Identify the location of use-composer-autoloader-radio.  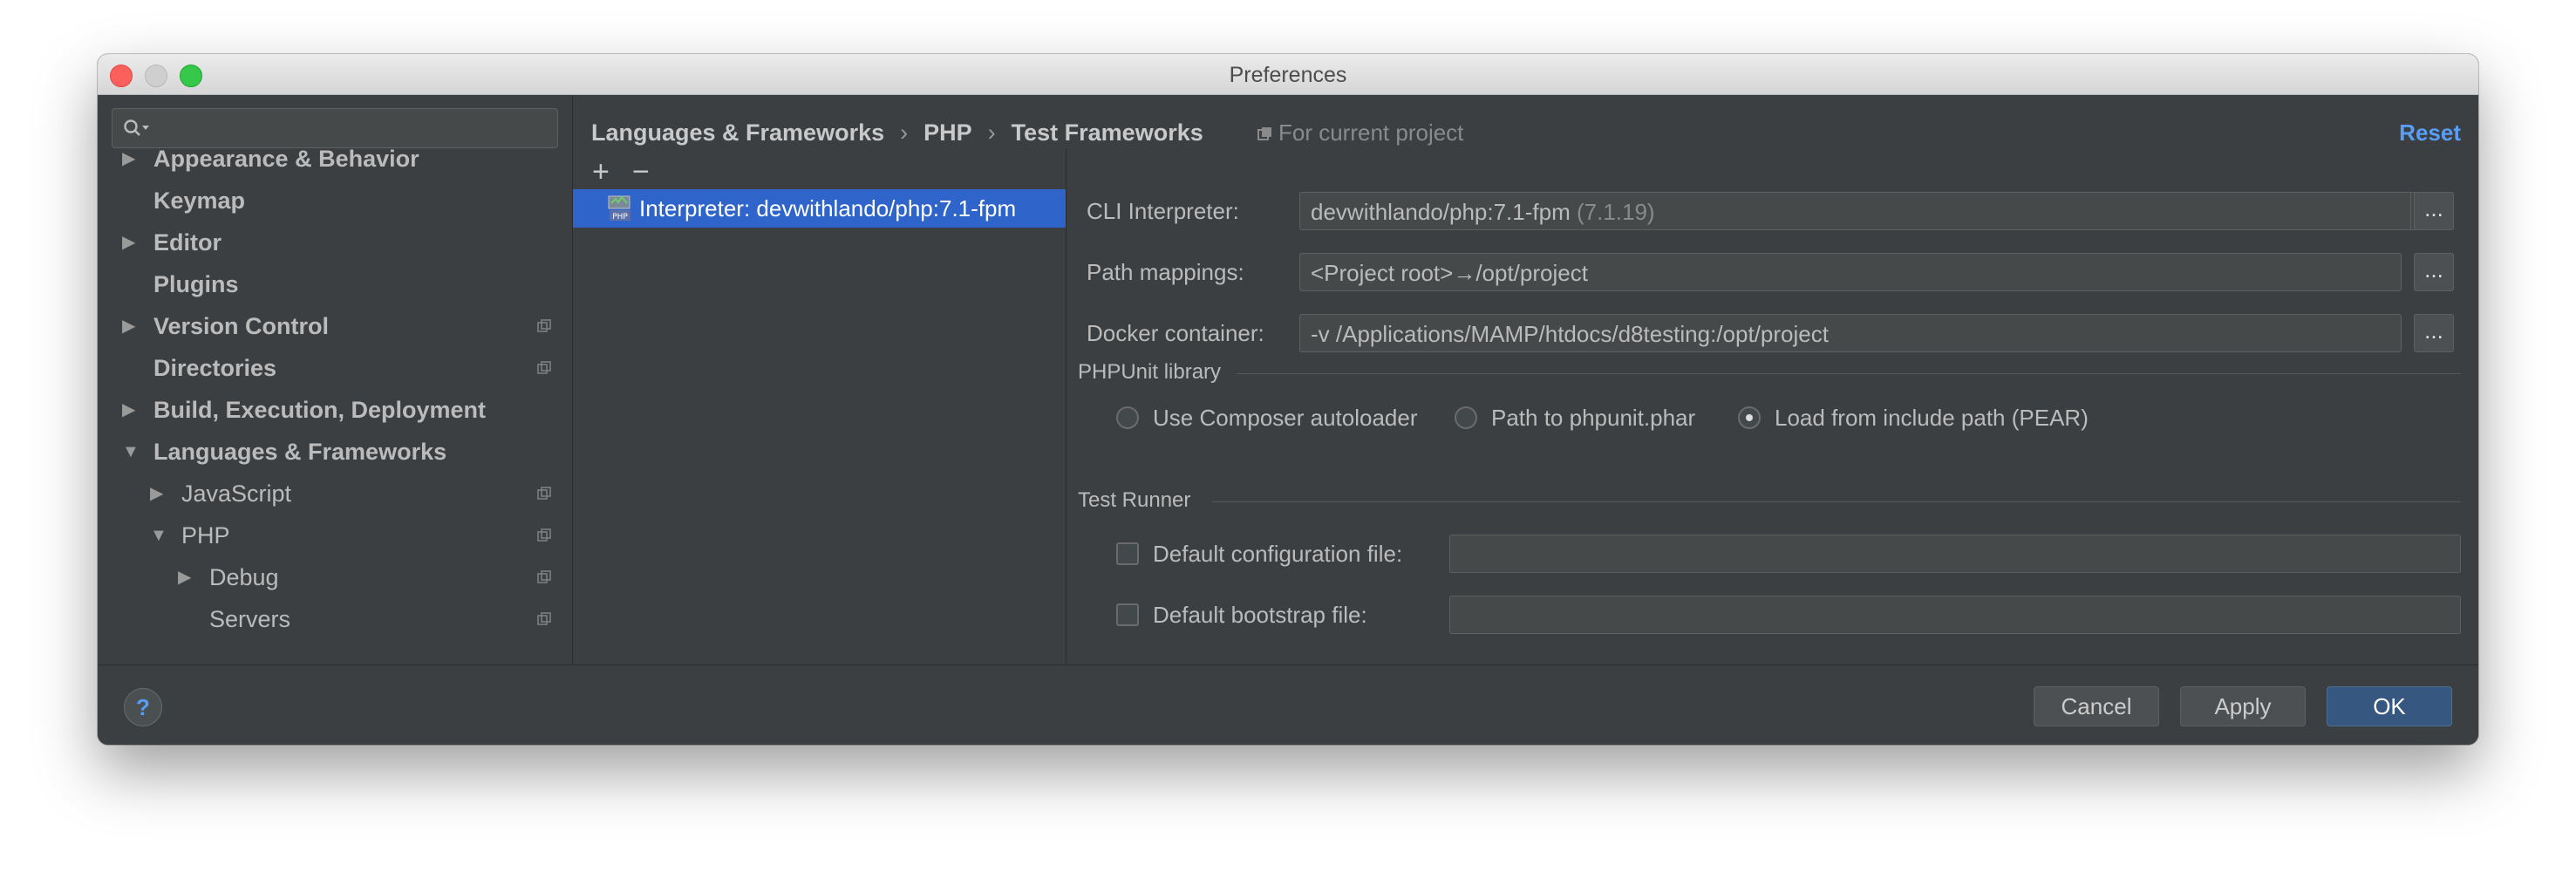
(1127, 418).